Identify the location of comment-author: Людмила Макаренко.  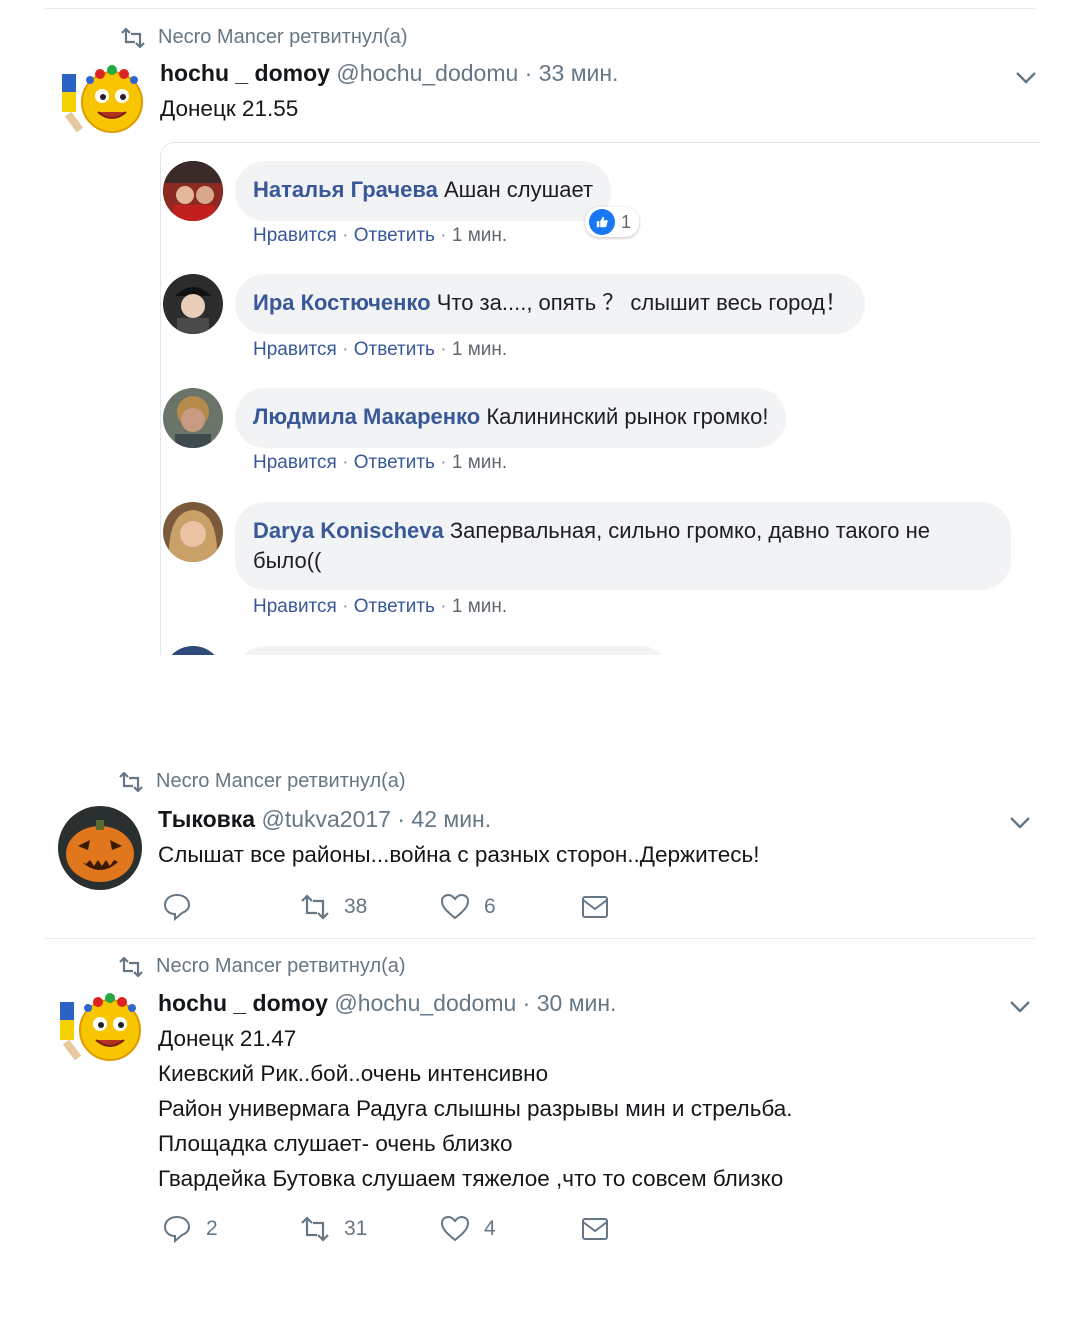
(366, 416).